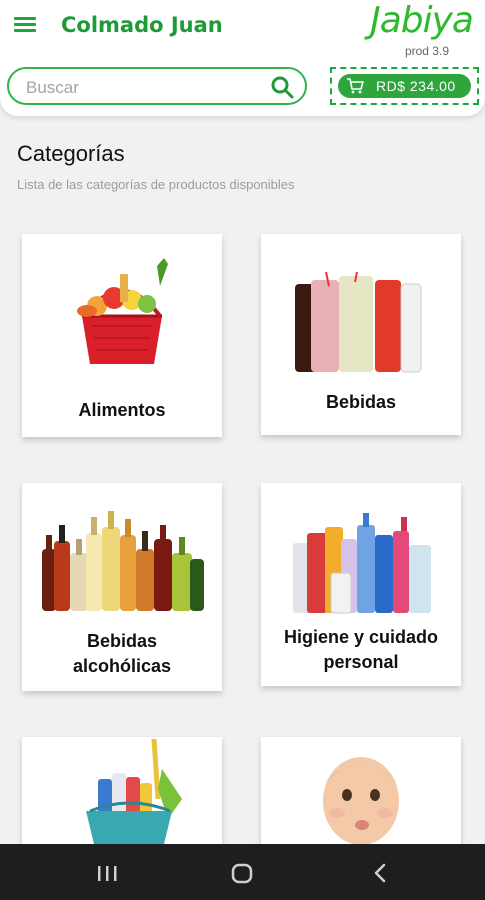 The height and width of the screenshot is (900, 485). I want to click on cart-focus-outline: RD$ 234.00, so click(404, 86).